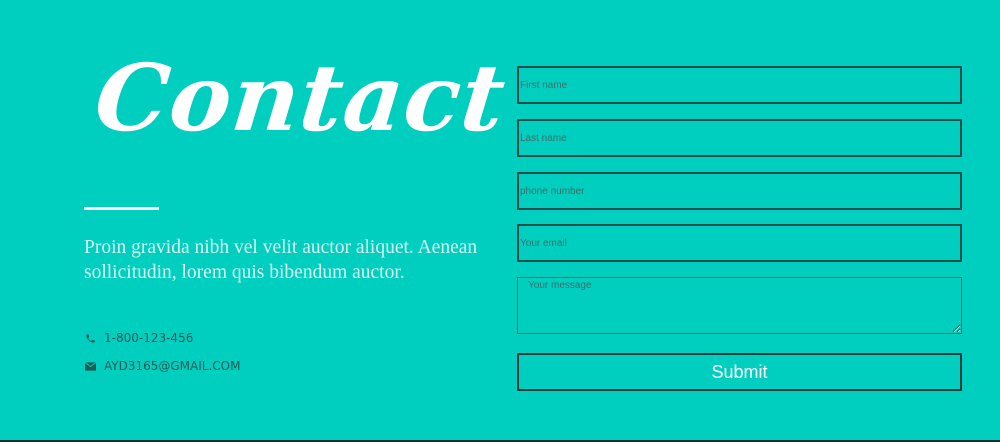 This screenshot has width=1000, height=442. What do you see at coordinates (149, 338) in the screenshot?
I see `phone-number: 1-800-123-456` at bounding box center [149, 338].